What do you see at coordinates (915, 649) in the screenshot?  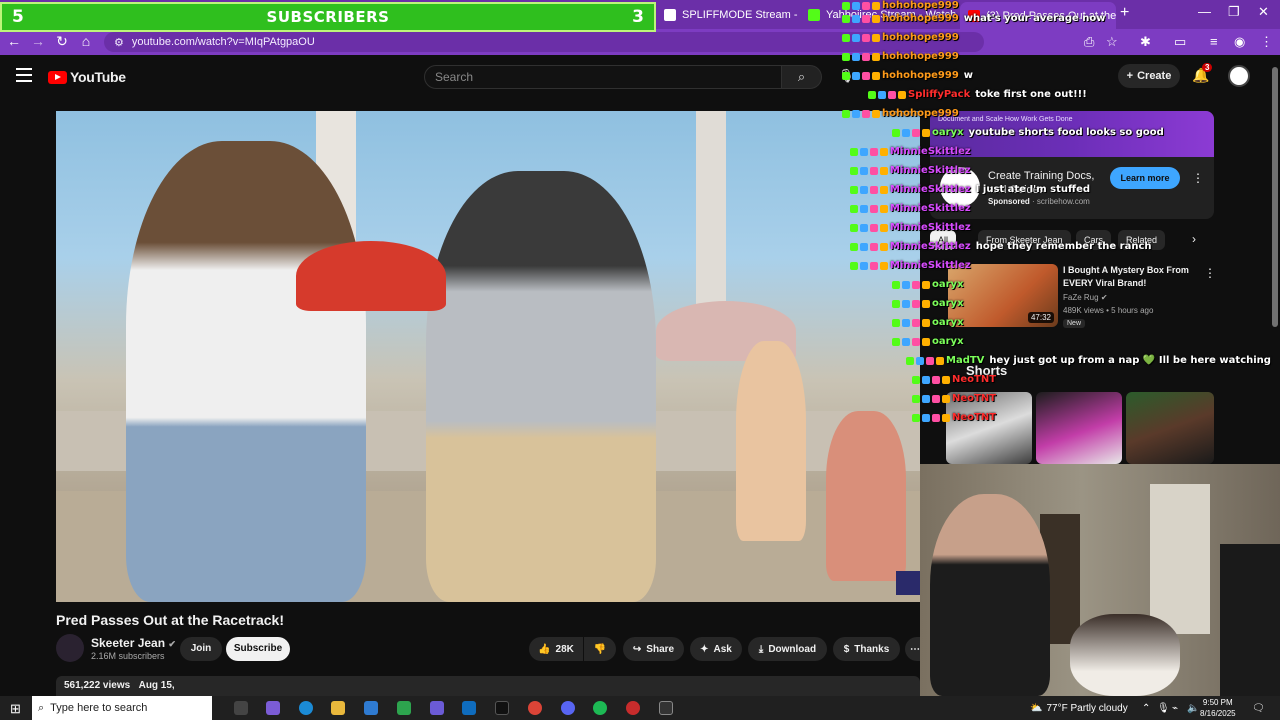 I see `more-icon: ⋯` at bounding box center [915, 649].